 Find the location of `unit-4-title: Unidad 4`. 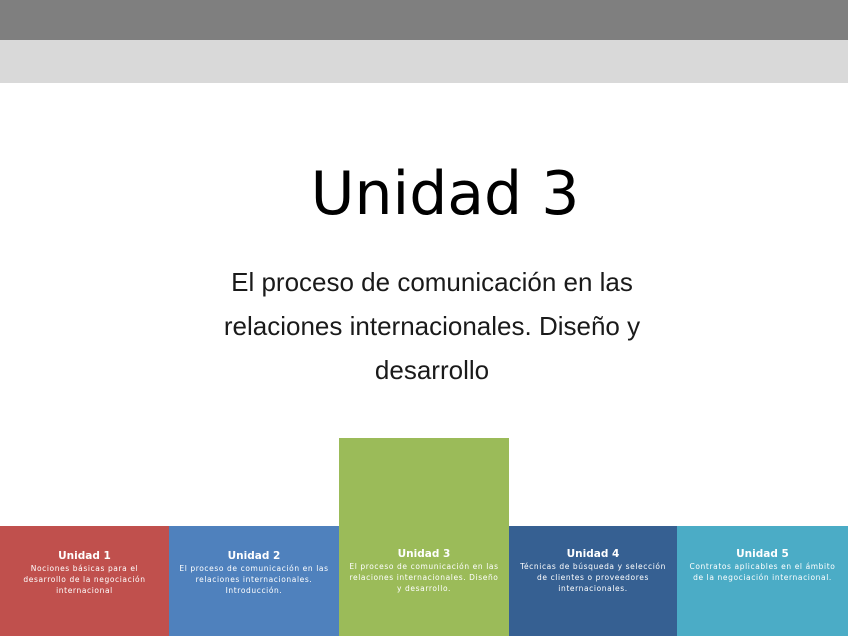

unit-4-title: Unidad 4 is located at coordinates (593, 554).